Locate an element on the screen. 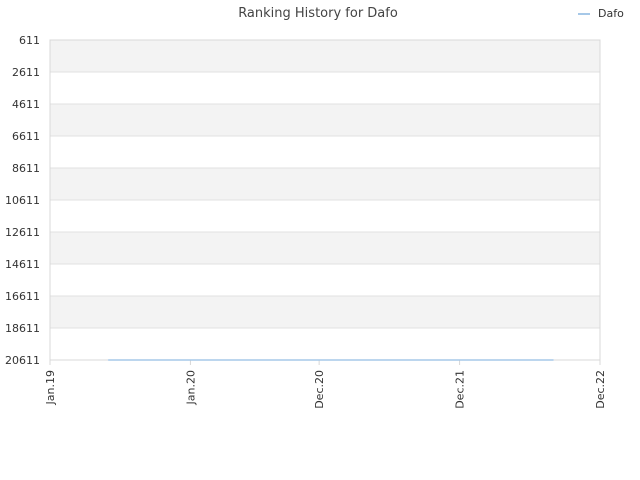 The height and width of the screenshot is (480, 640). series-layer is located at coordinates (330, 360).